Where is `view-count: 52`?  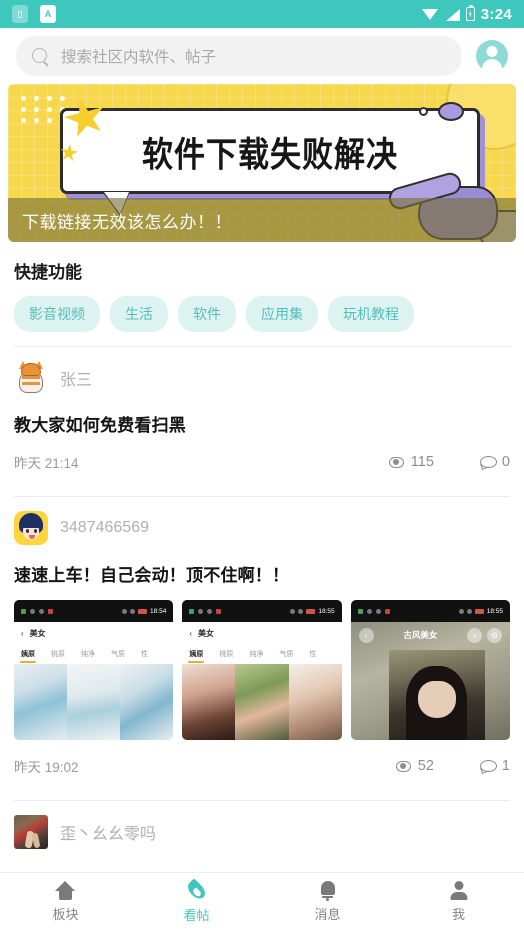
view-count: 52 is located at coordinates (414, 766).